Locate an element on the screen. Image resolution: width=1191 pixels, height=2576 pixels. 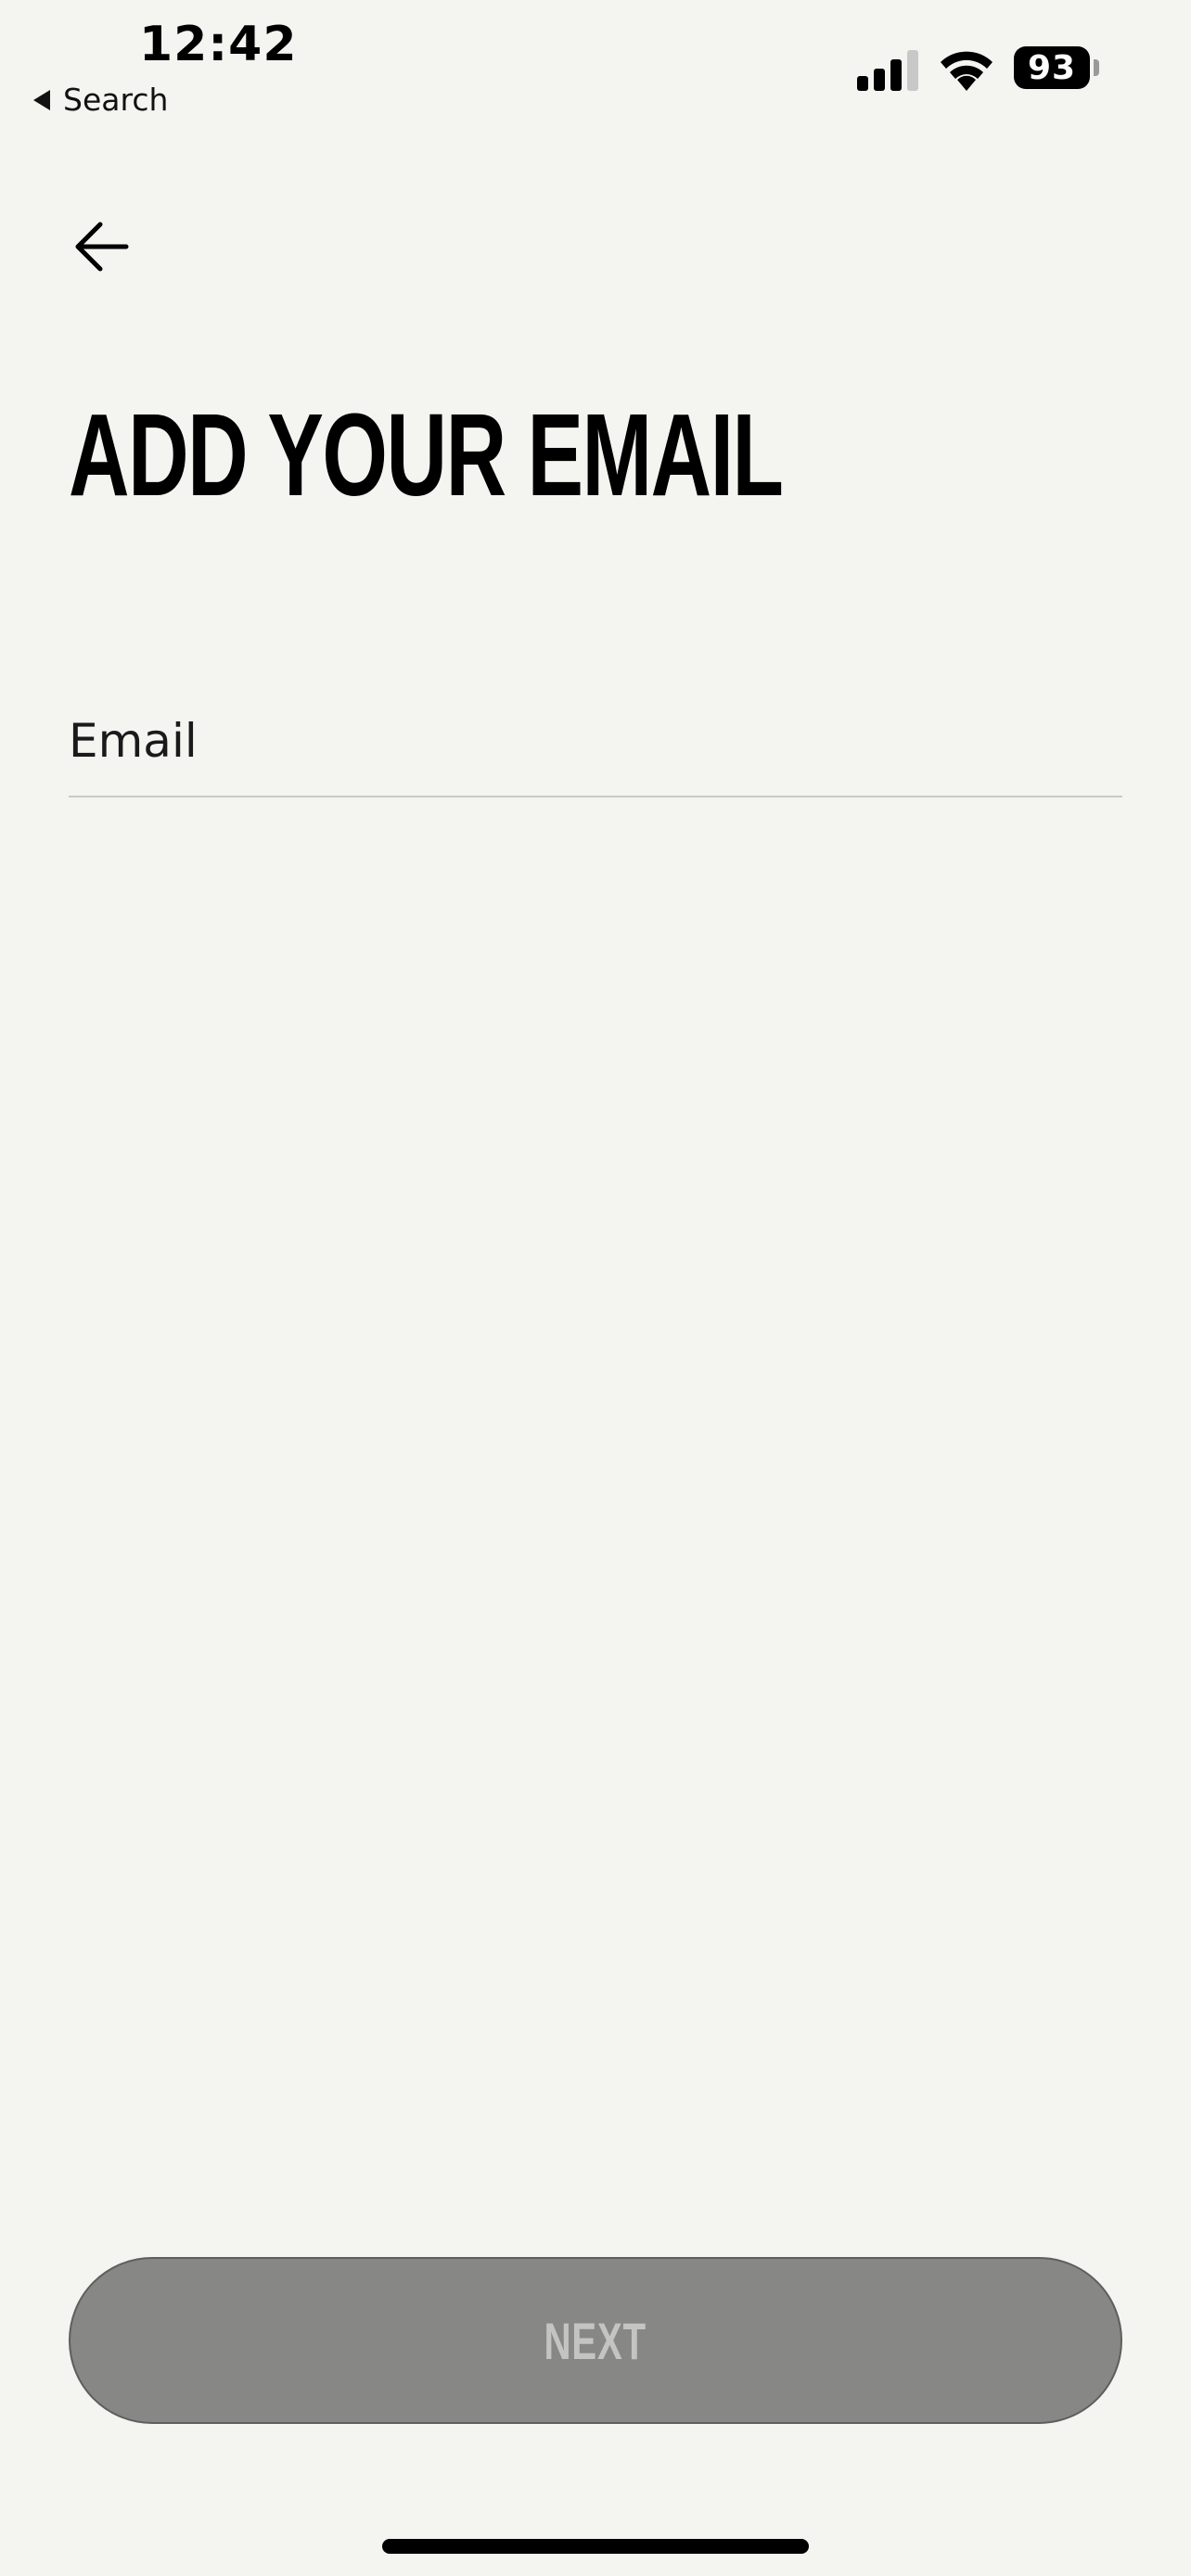
back-to-app-link: Search is located at coordinates (100, 100).